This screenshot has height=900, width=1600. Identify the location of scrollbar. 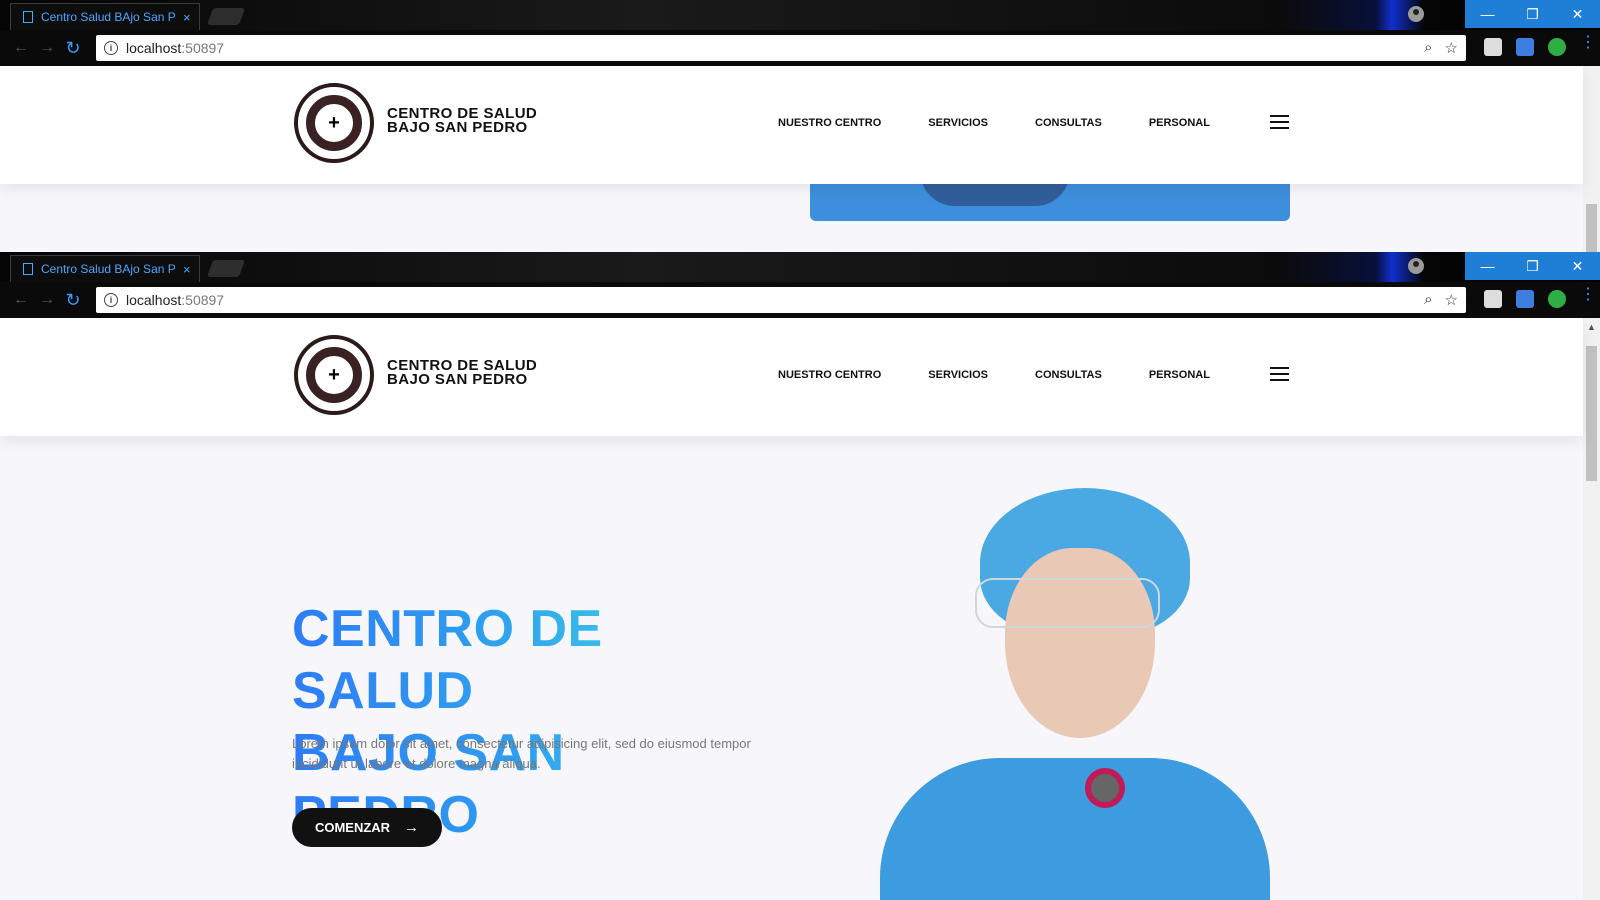
(1591, 159).